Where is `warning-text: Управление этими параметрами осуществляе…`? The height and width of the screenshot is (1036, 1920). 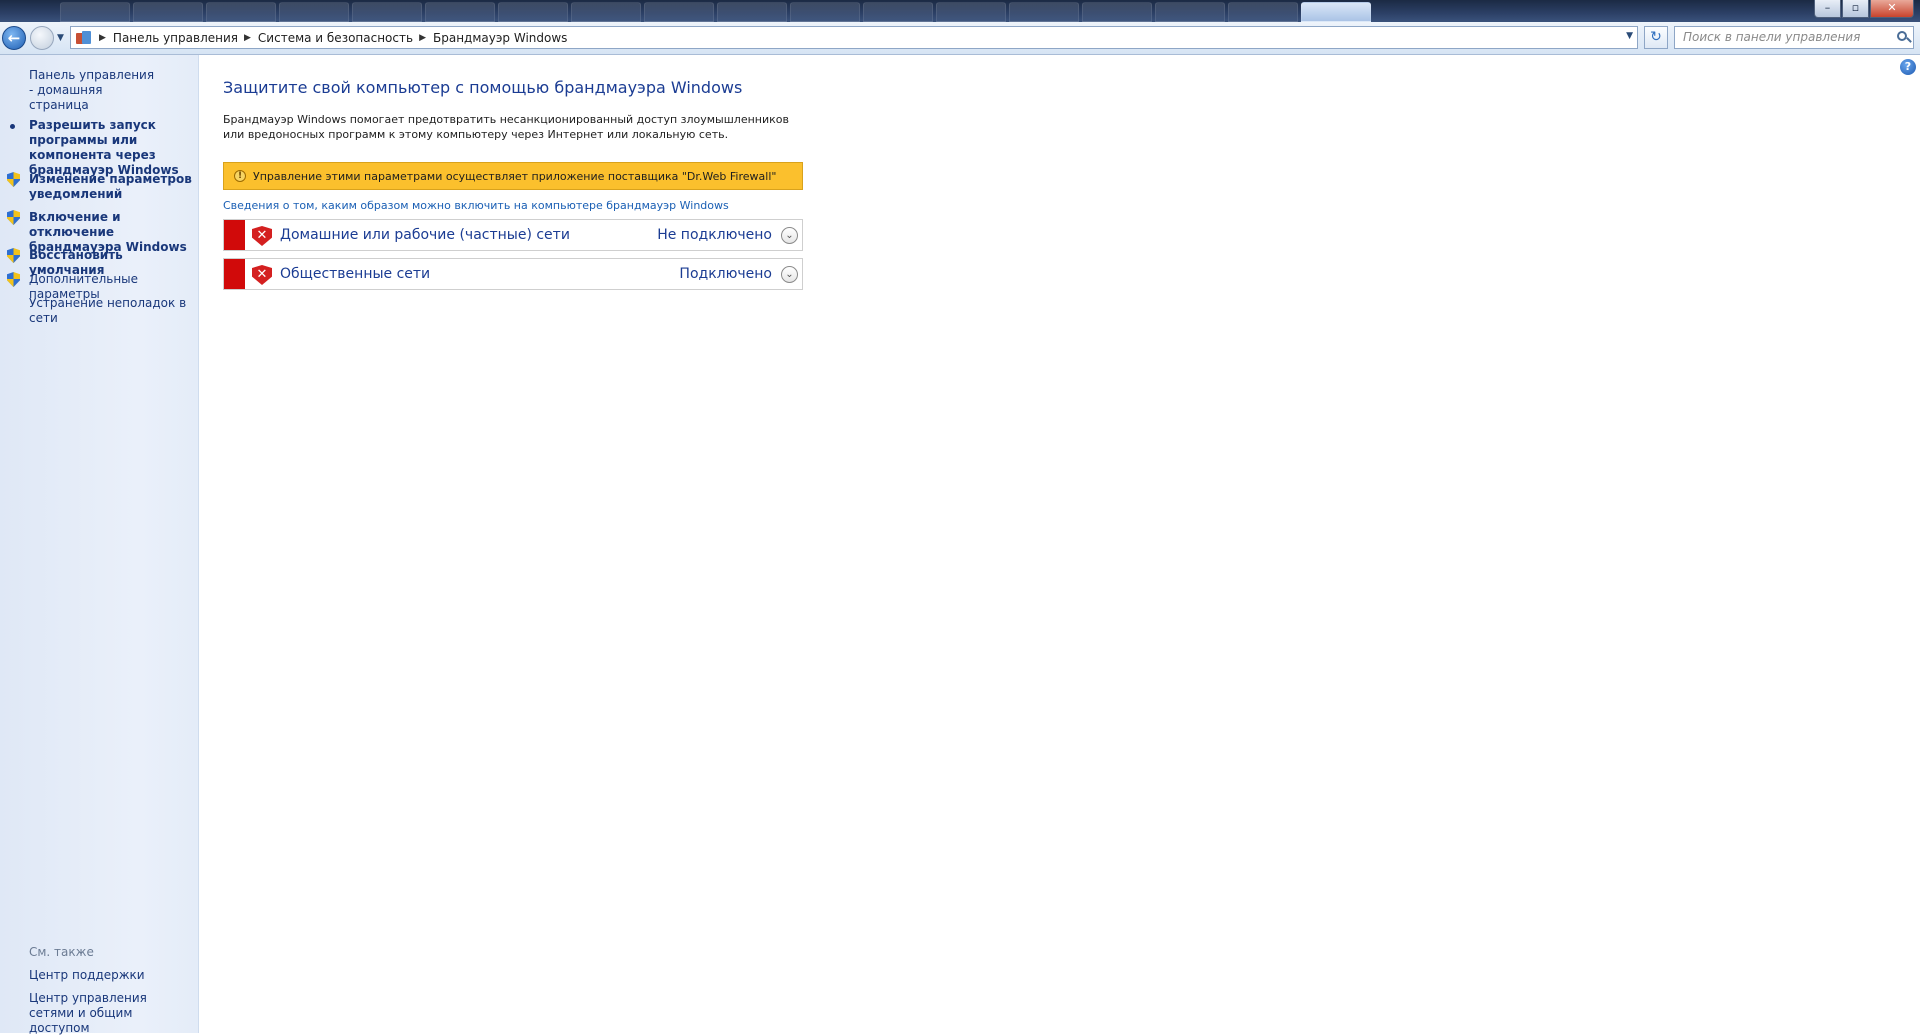 warning-text: Управление этими параметрами осуществляе… is located at coordinates (515, 176).